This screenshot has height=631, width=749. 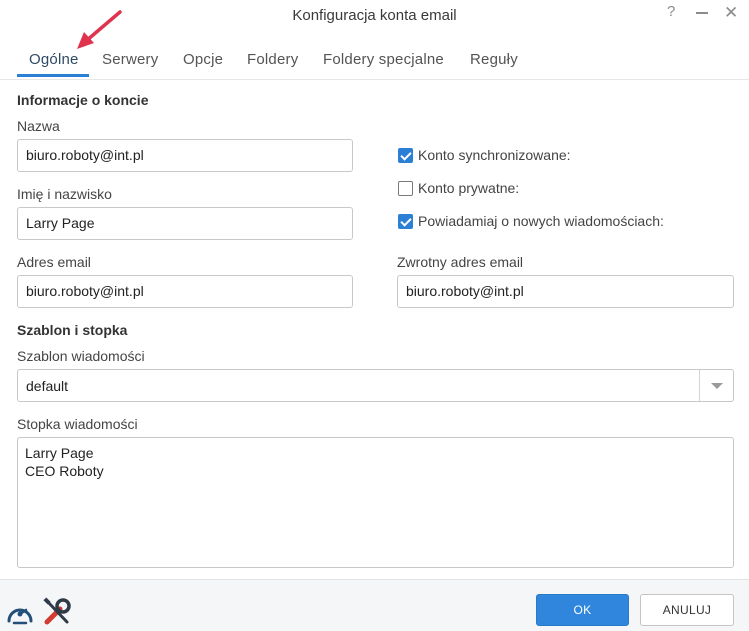 I want to click on signature-line: CEO Roboty, so click(x=64, y=471).